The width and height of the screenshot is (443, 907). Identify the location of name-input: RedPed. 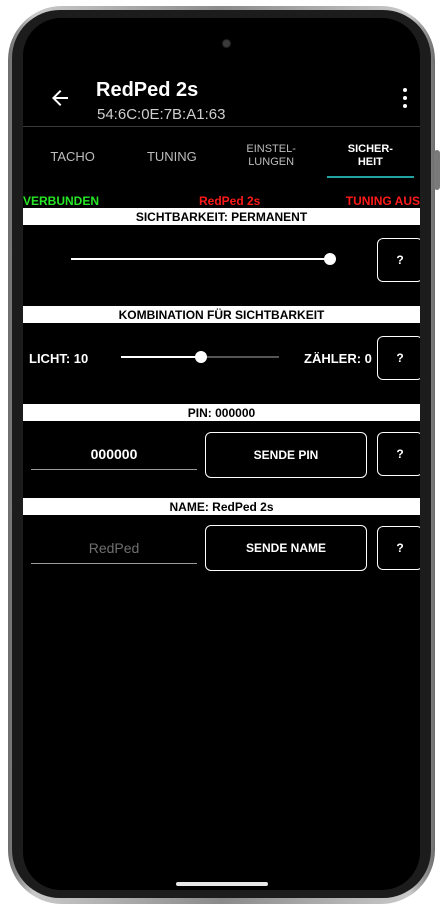
(114, 548).